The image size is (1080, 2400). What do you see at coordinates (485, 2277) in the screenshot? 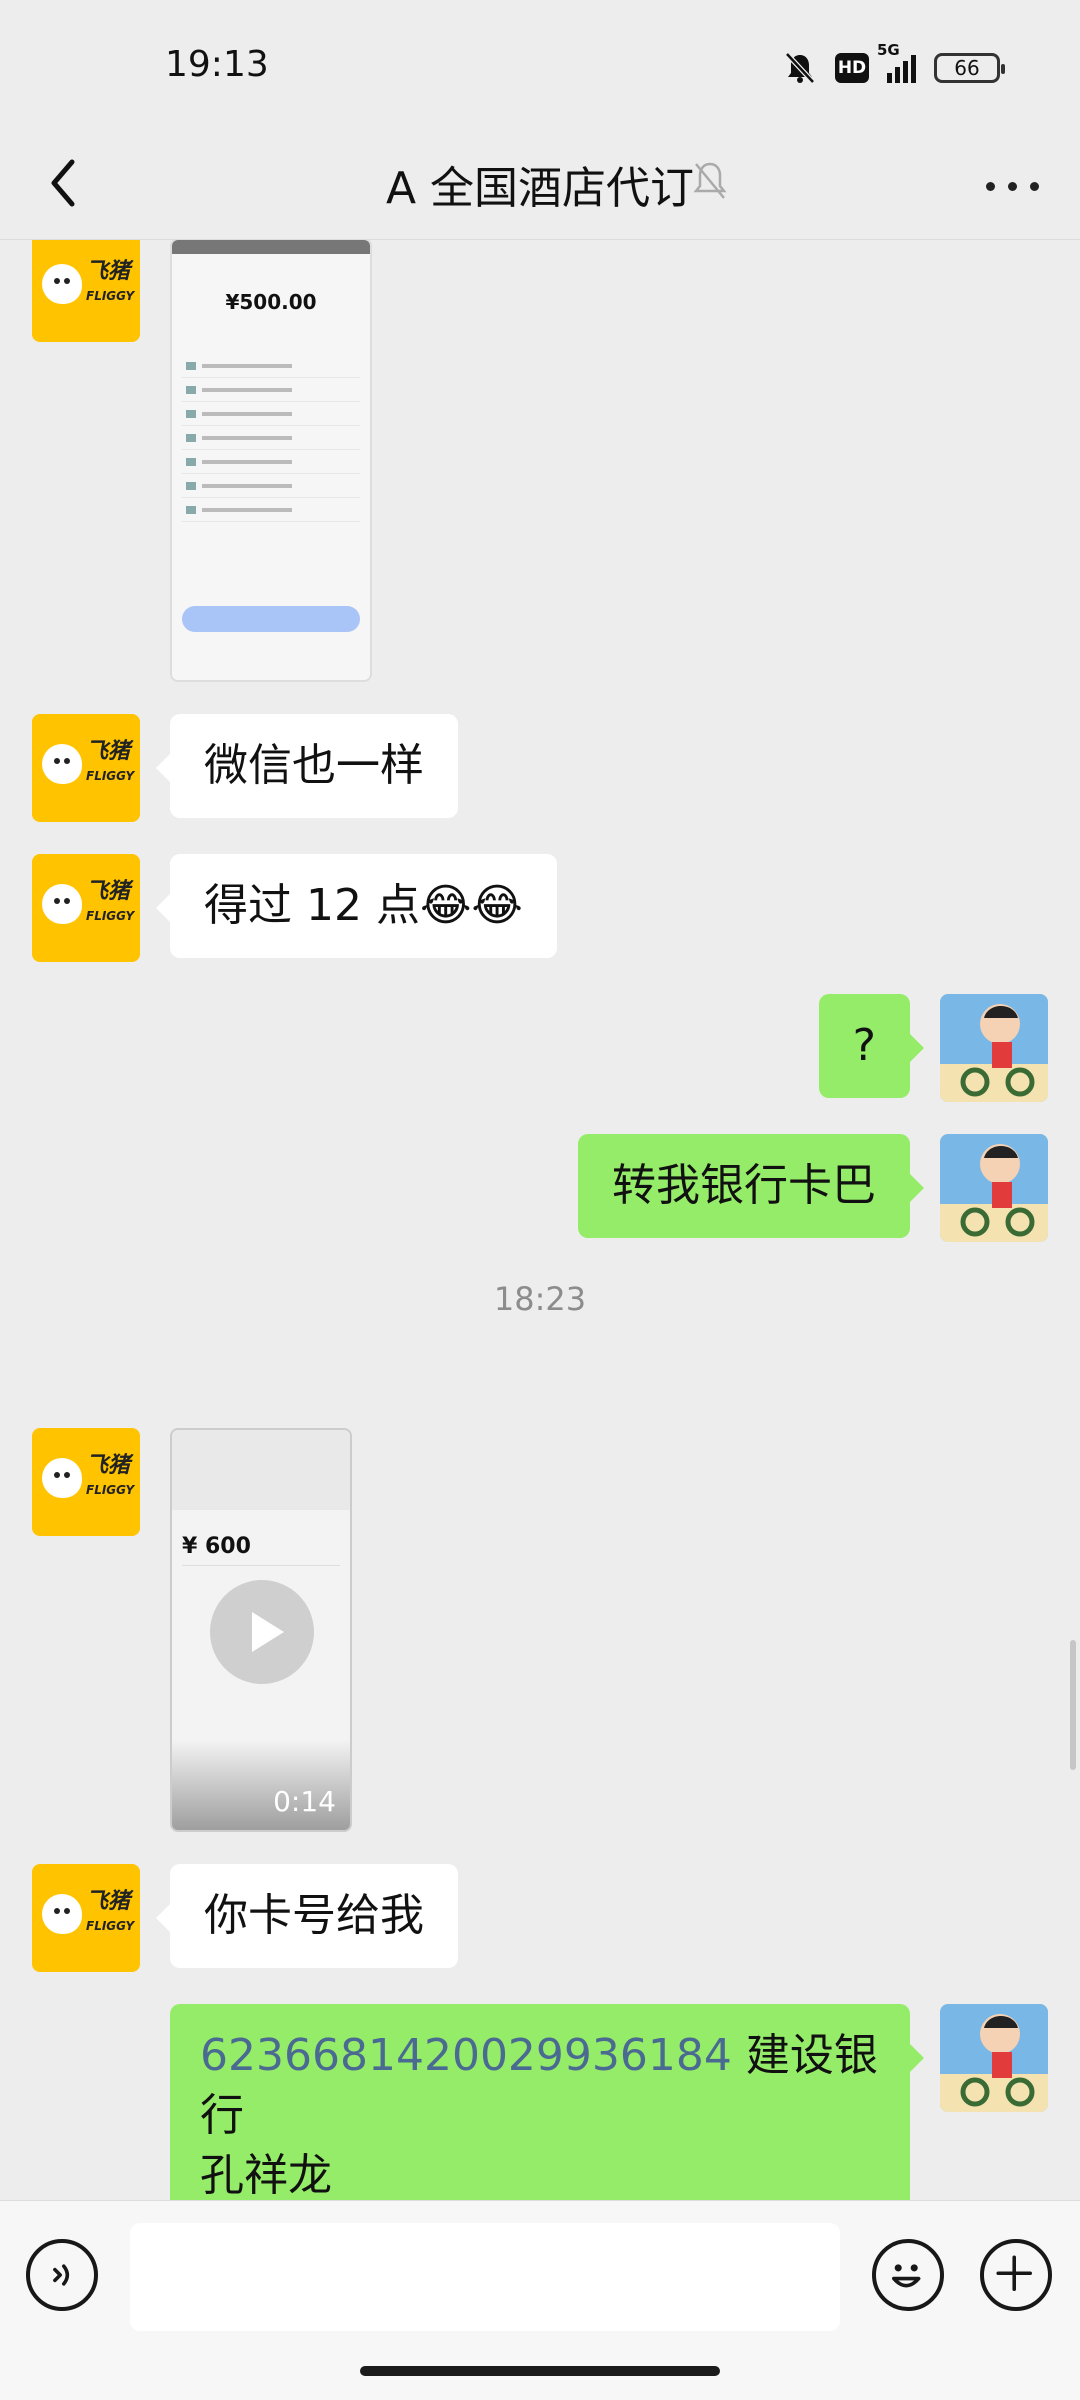
I see `message-input` at bounding box center [485, 2277].